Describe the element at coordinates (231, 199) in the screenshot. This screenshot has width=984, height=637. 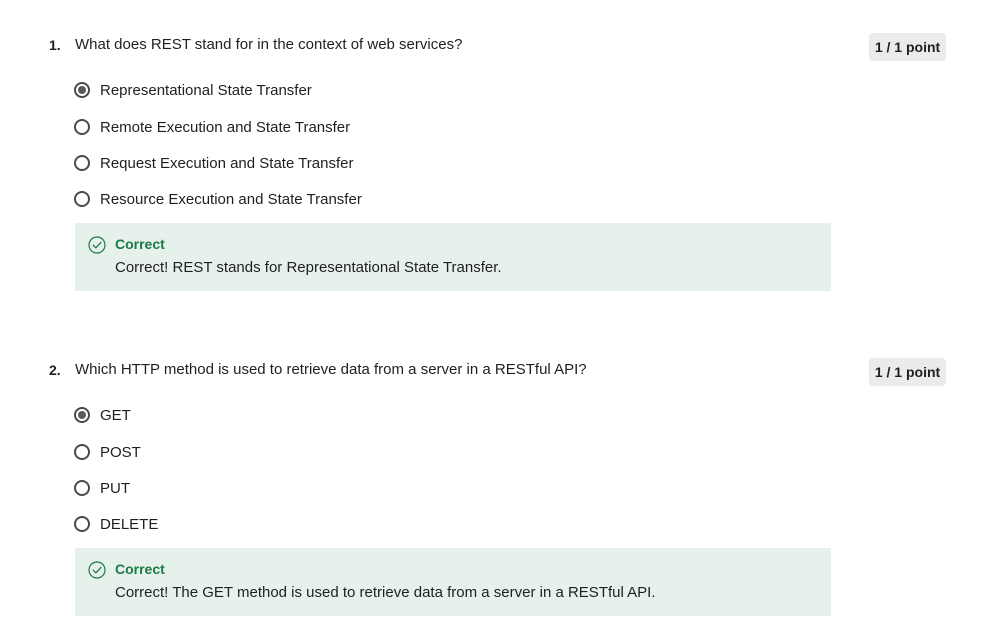
I see `option-label: Resource Execution and State Transfer` at that location.